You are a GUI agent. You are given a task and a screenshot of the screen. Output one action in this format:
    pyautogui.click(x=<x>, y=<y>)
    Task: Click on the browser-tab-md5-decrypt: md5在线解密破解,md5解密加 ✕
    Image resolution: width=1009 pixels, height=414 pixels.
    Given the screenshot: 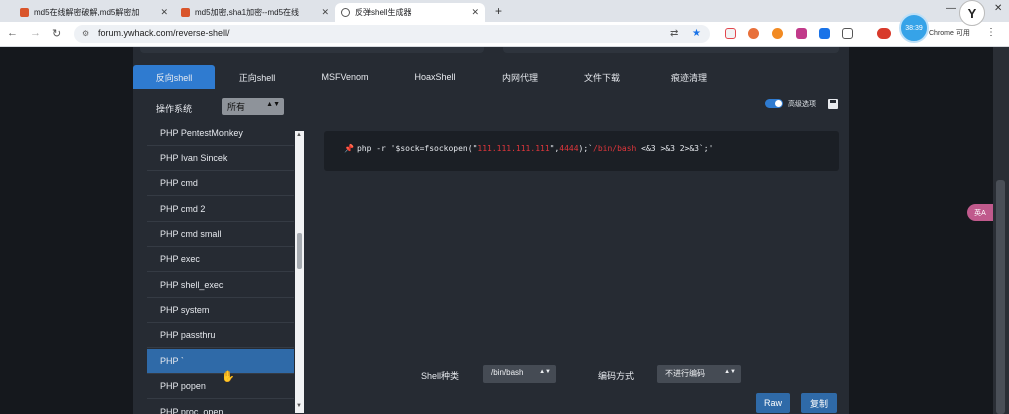 What is the action you would take?
    pyautogui.click(x=94, y=12)
    